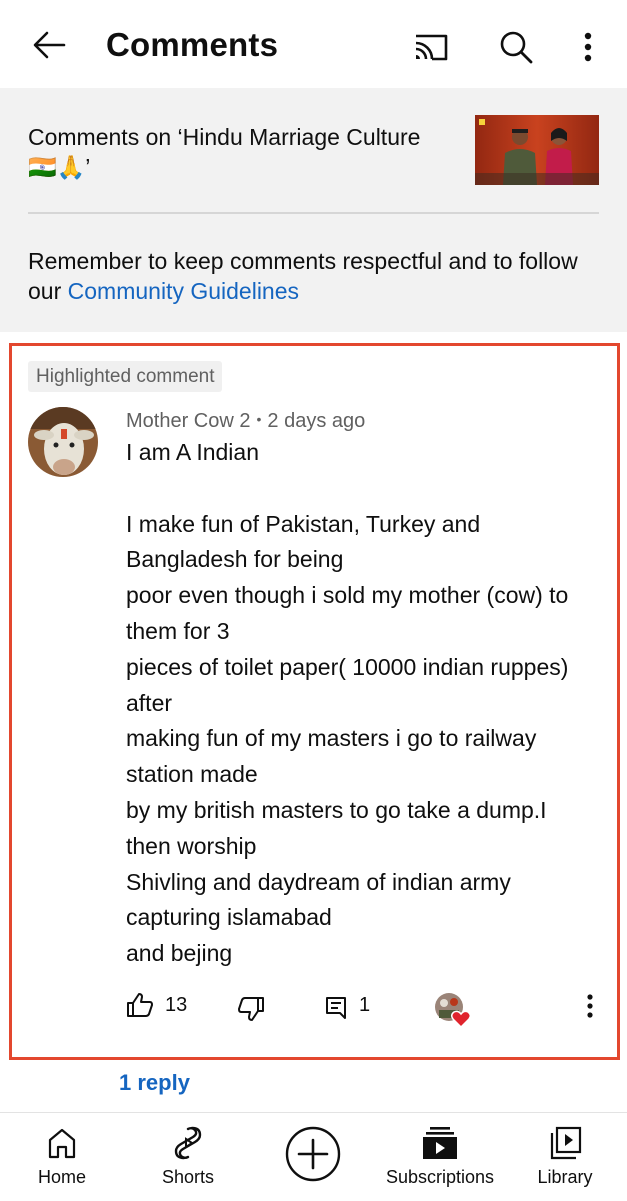 This screenshot has width=627, height=1201. Describe the element at coordinates (588, 47) in the screenshot. I see `more-vert-icon` at that location.